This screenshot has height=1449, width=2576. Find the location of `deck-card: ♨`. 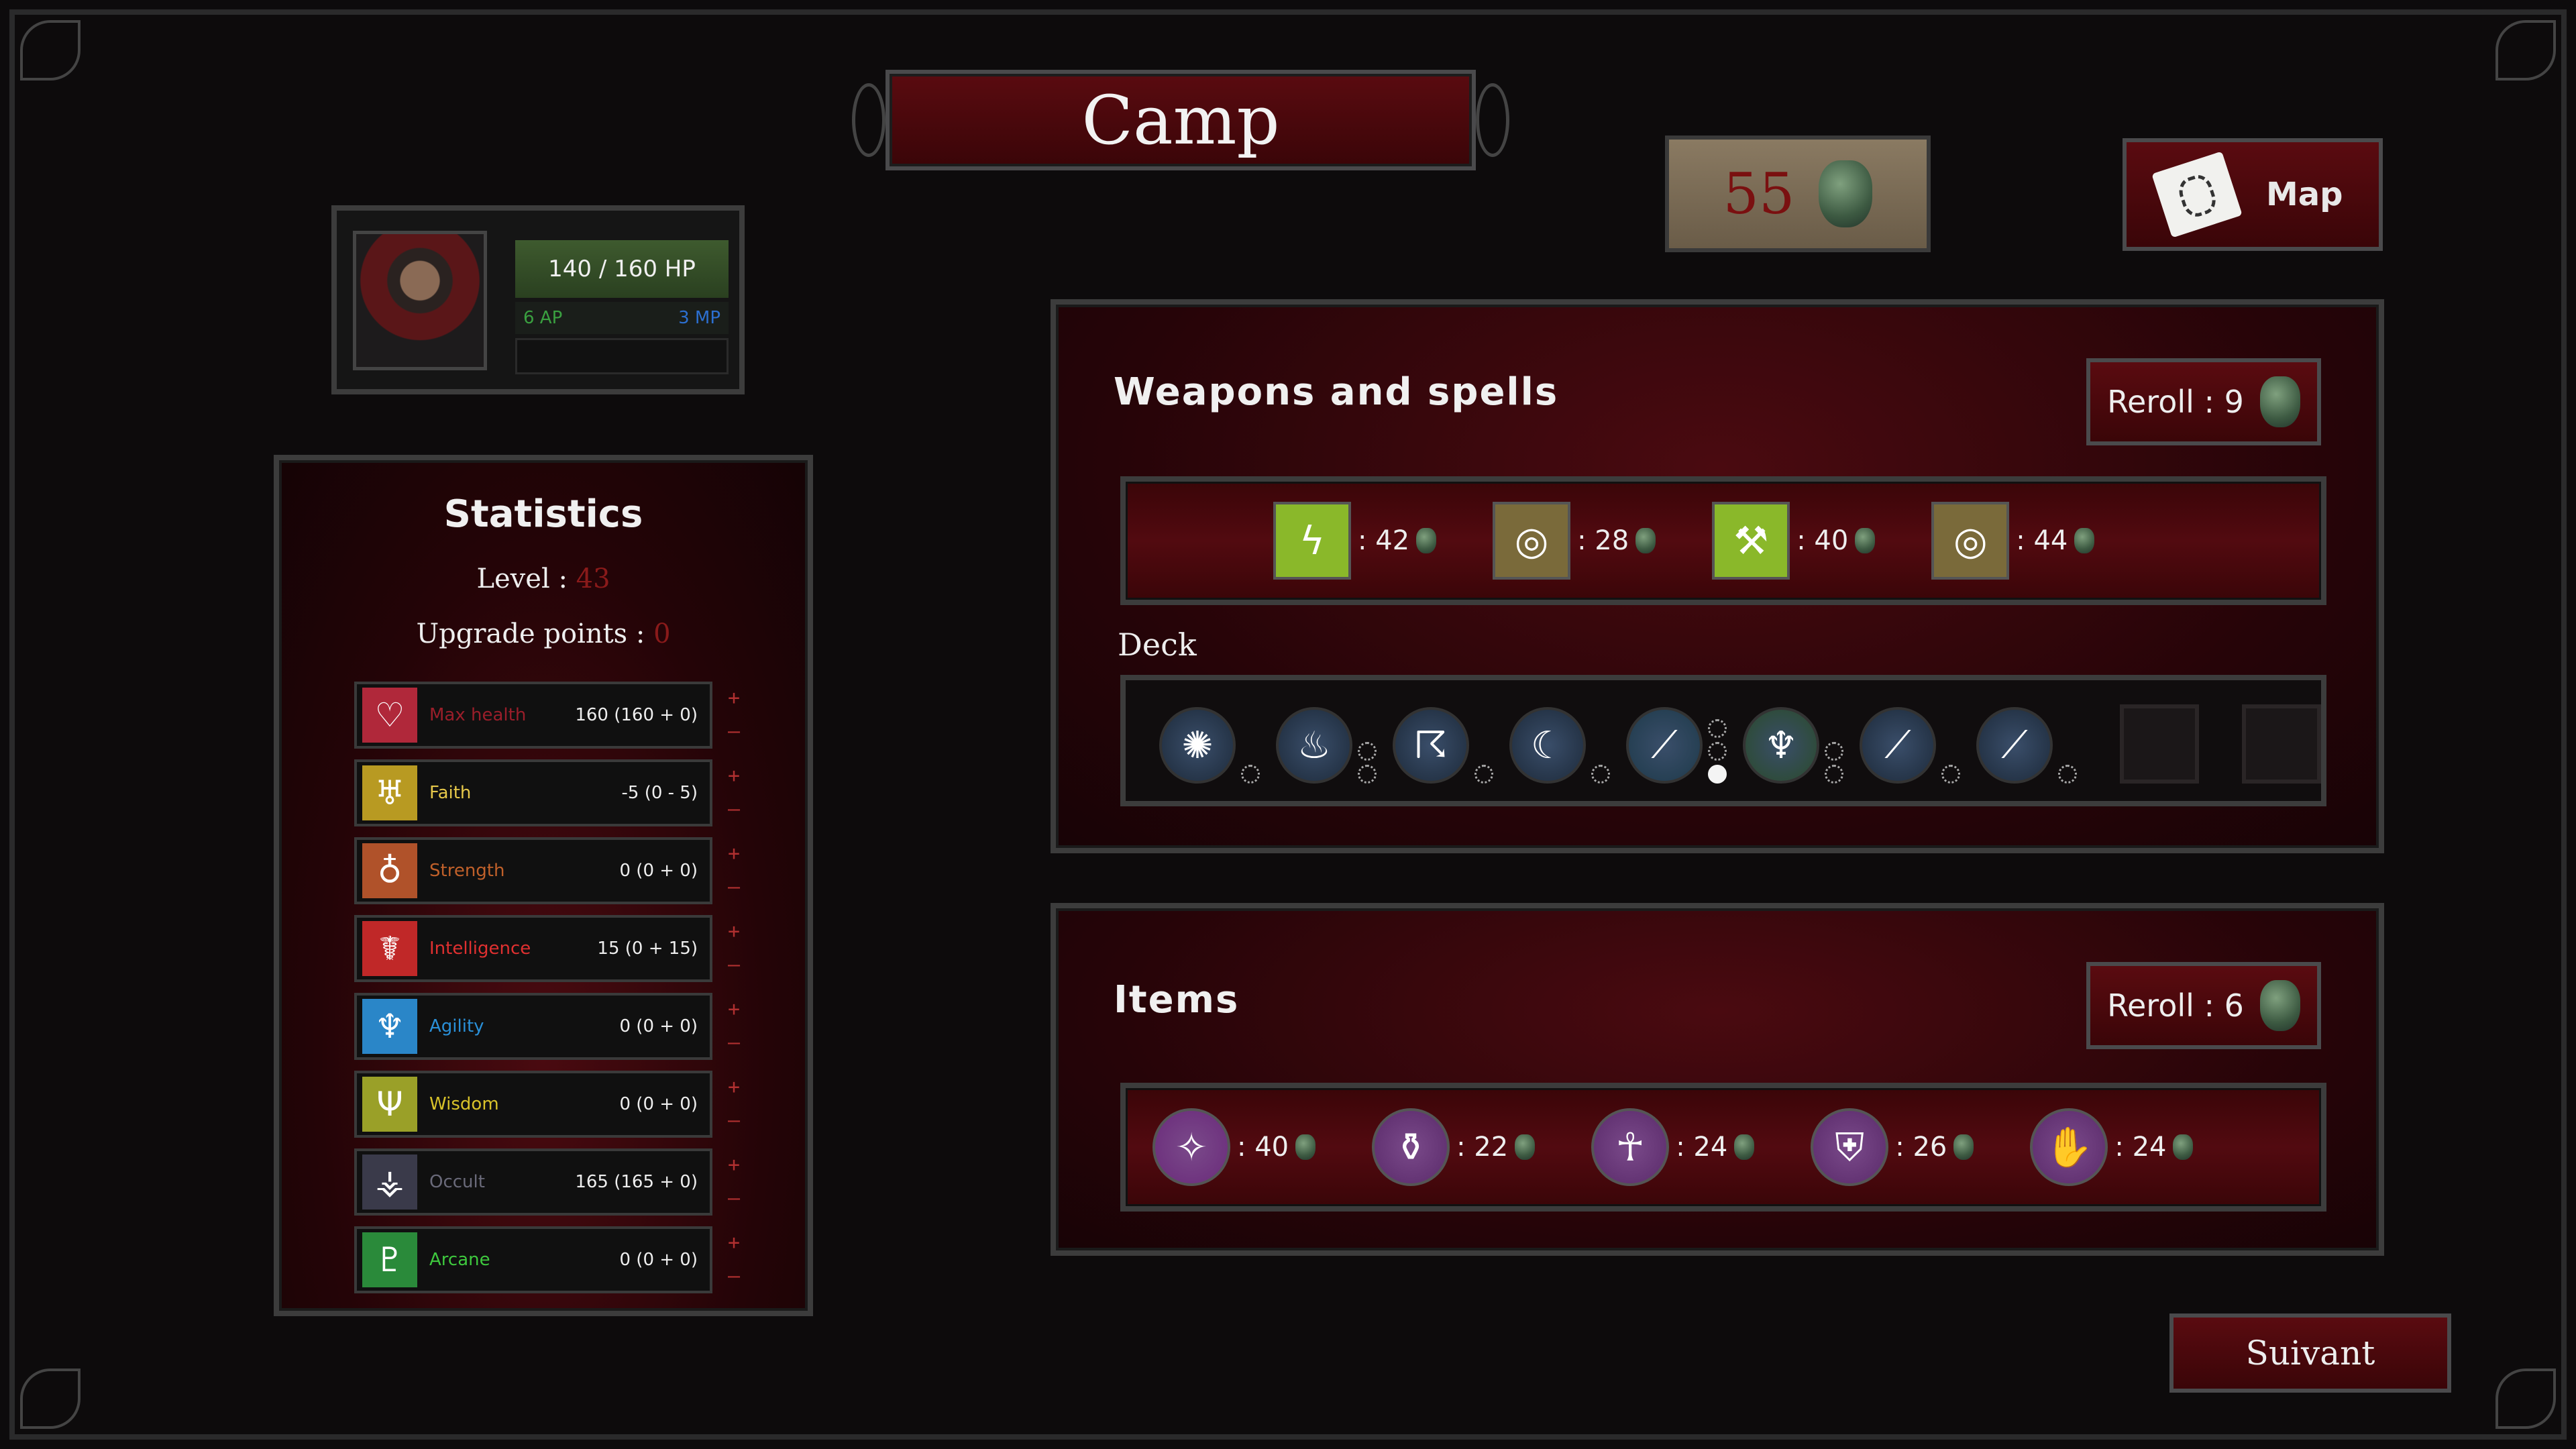

deck-card: ♨ is located at coordinates (1326, 745).